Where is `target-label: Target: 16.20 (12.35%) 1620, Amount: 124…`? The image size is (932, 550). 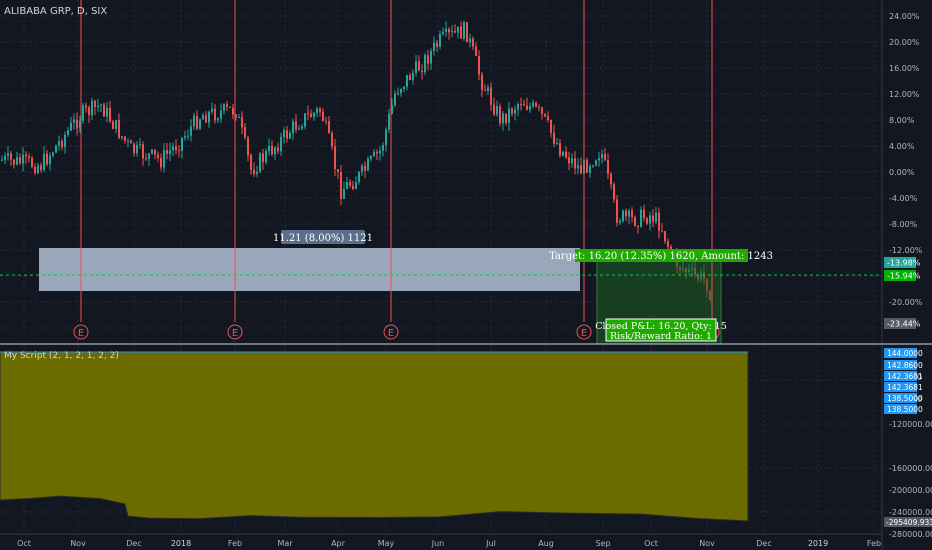 target-label: Target: 16.20 (12.35%) 1620, Amount: 124… is located at coordinates (661, 255).